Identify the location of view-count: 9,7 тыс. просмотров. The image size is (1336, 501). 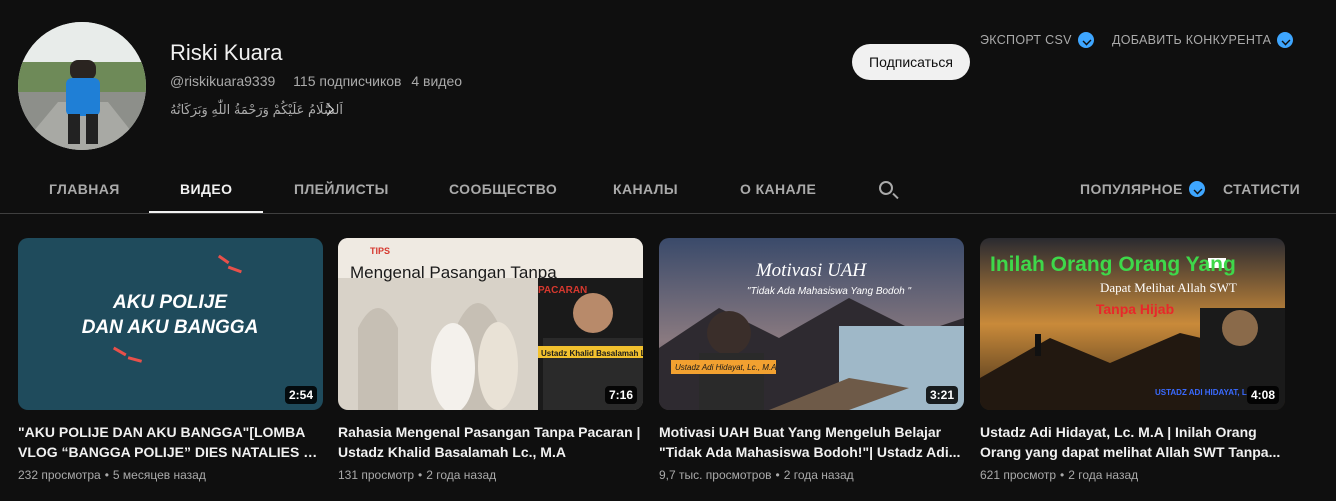
(715, 475).